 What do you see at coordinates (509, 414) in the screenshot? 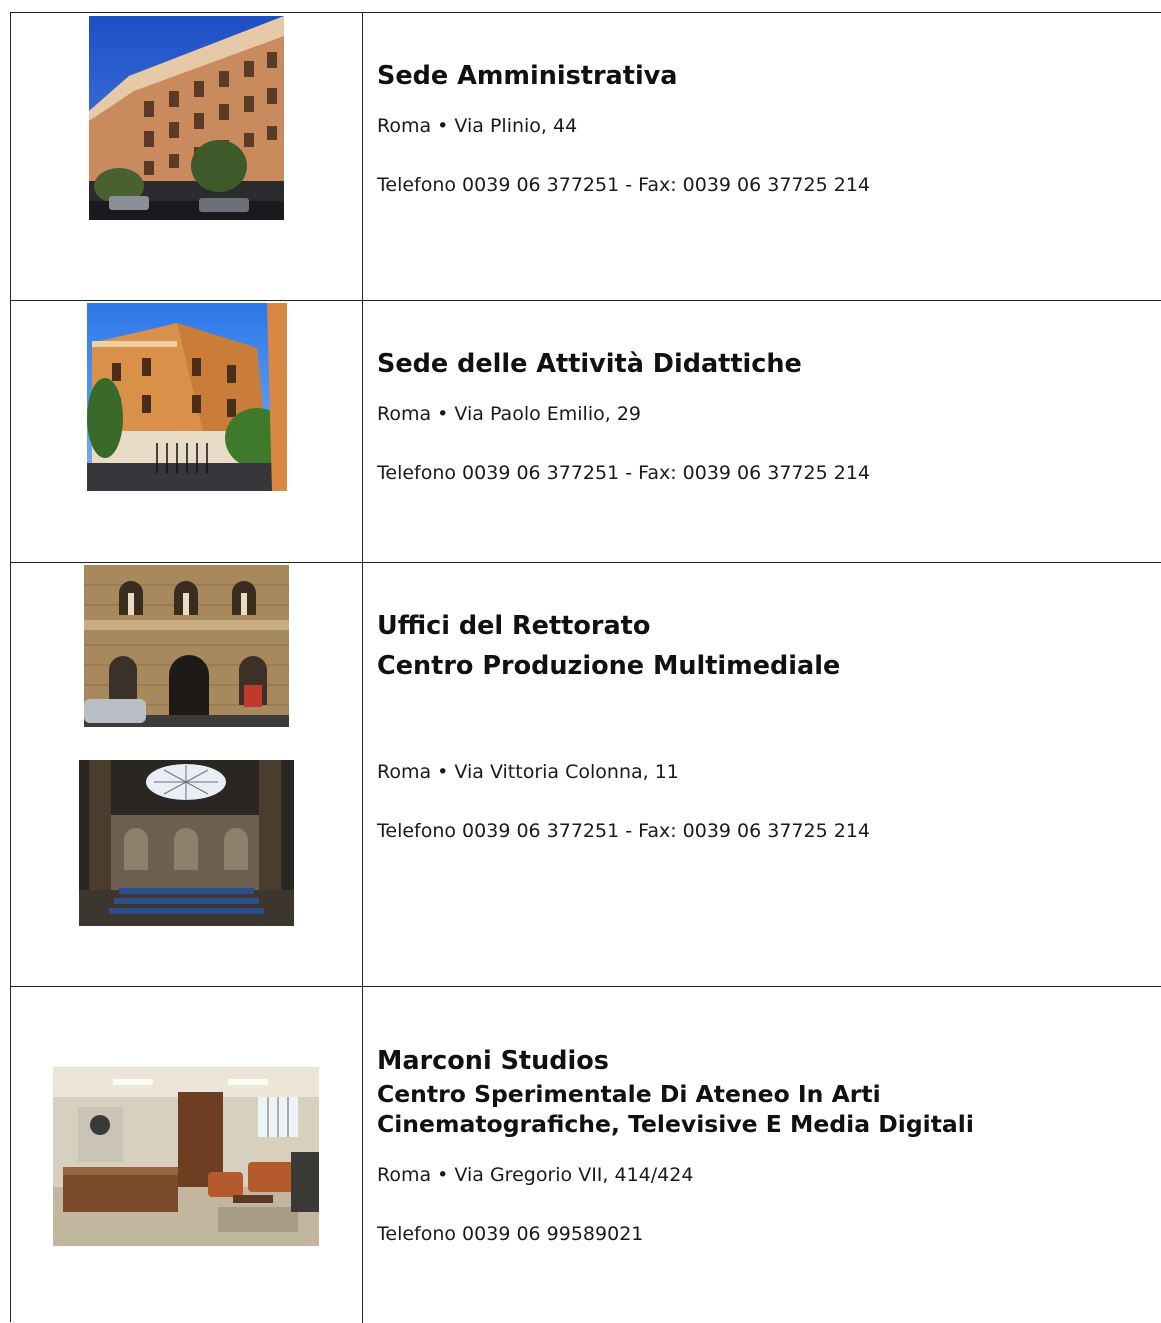
I see `office-address: Roma • Via Paolo Emilio, 29` at bounding box center [509, 414].